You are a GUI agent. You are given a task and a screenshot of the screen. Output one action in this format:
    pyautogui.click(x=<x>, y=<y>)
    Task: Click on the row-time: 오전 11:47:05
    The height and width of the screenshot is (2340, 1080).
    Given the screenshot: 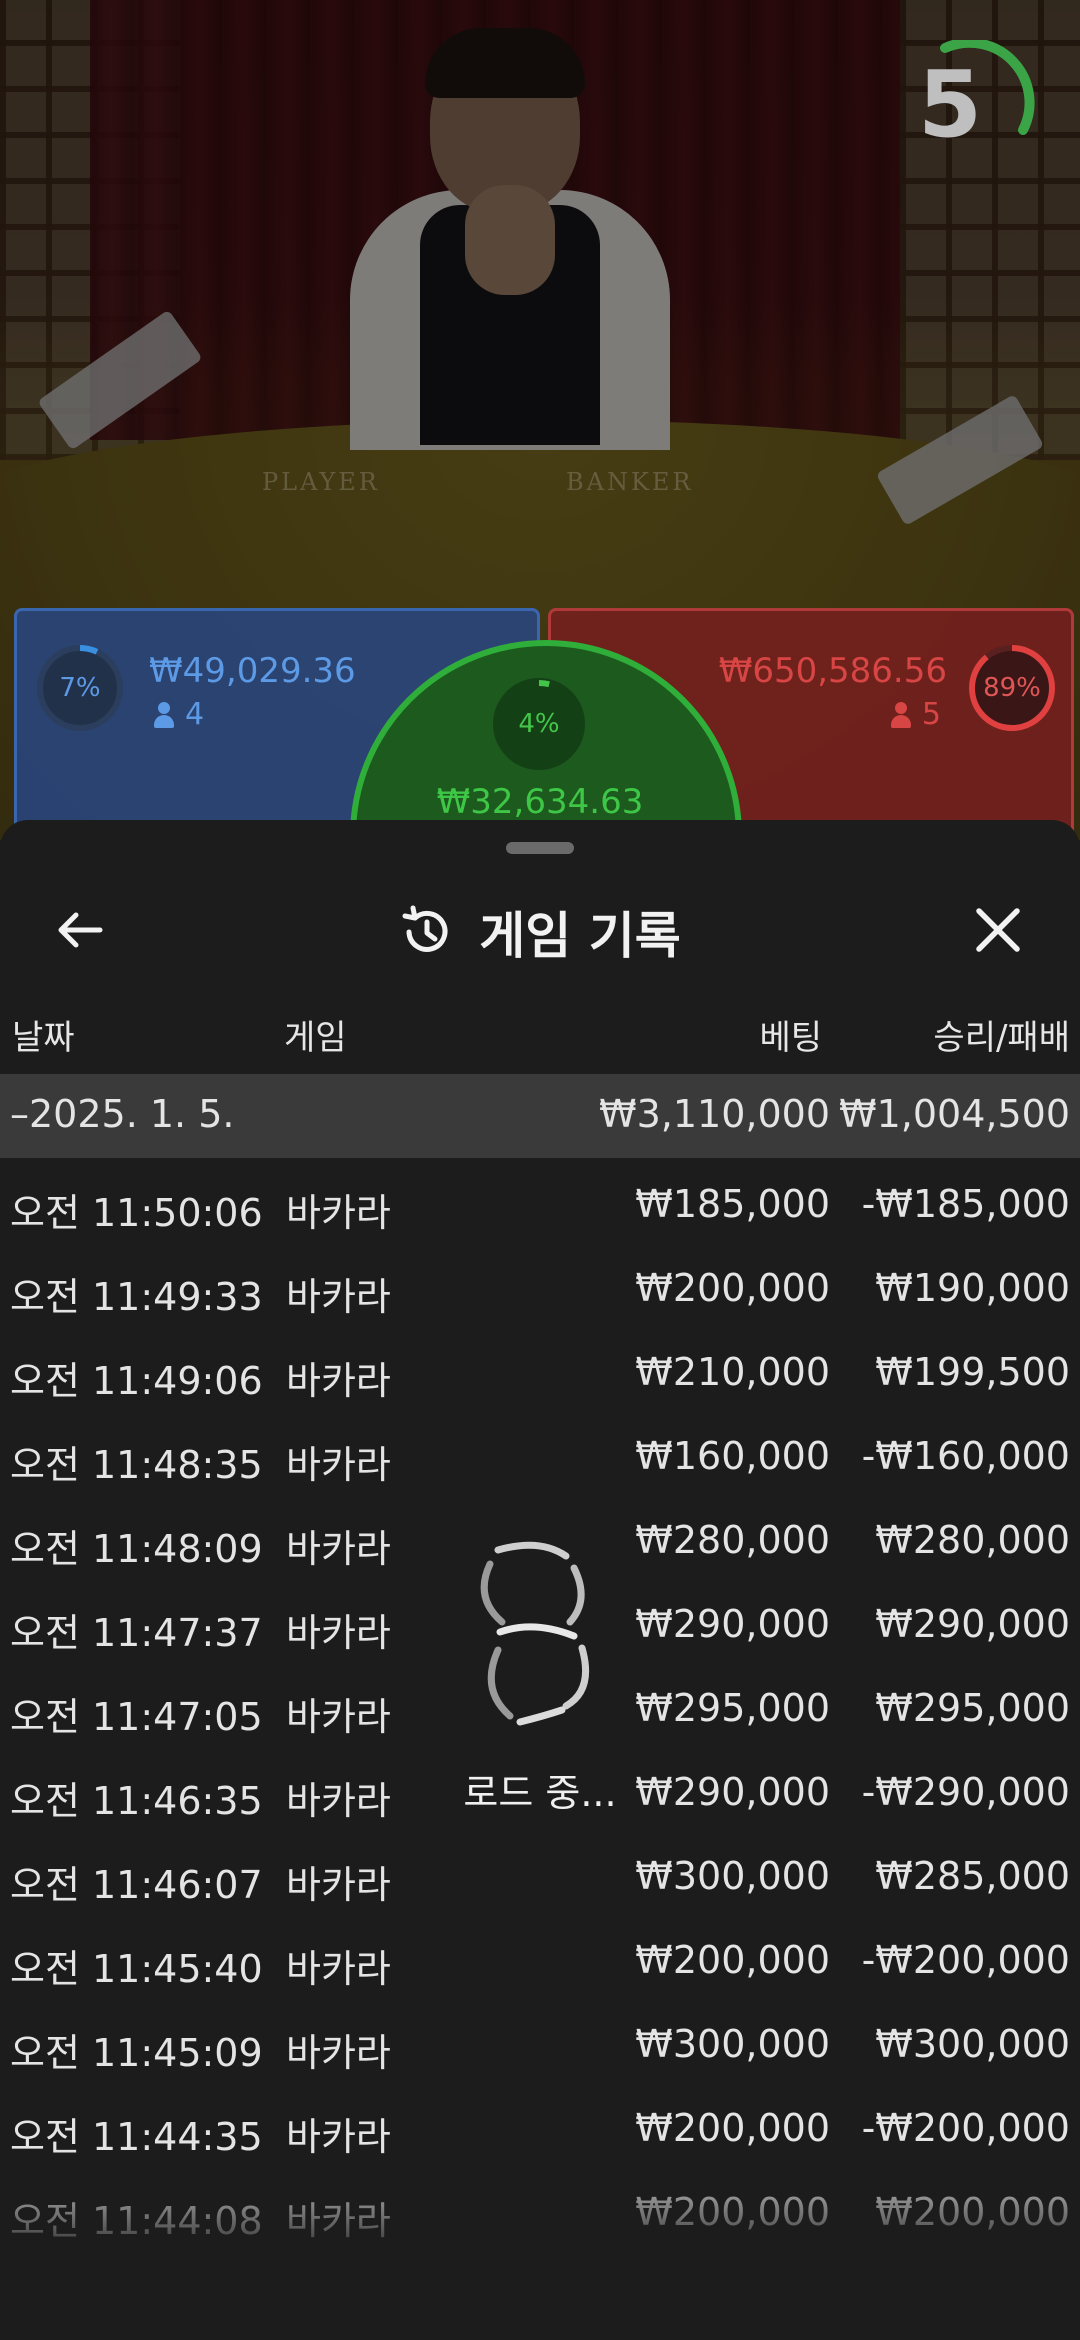 What is the action you would take?
    pyautogui.click(x=136, y=1717)
    